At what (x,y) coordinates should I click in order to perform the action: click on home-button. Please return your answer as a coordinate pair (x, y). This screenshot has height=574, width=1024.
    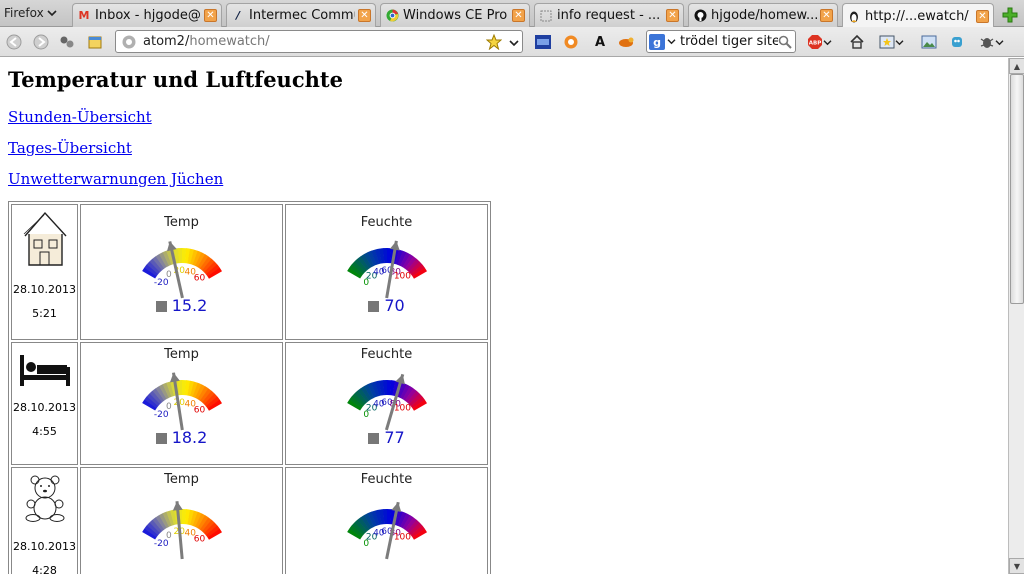
    Looking at the image, I should click on (857, 42).